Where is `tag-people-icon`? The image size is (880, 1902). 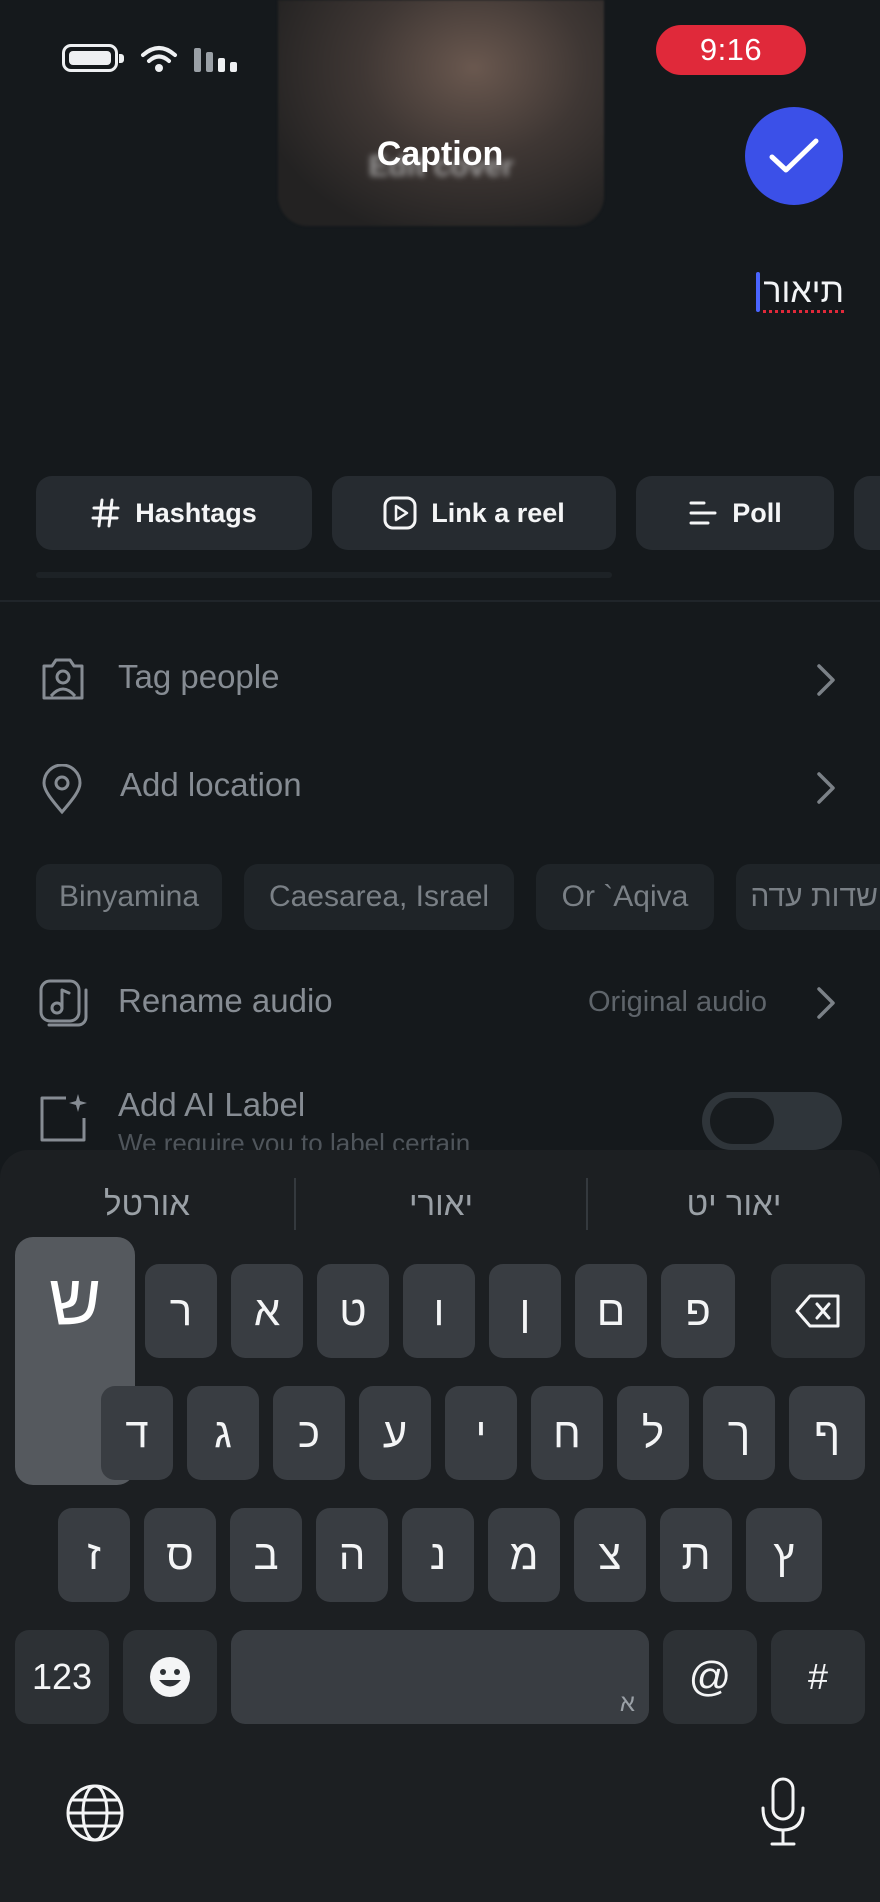
tag-people-icon is located at coordinates (63, 679).